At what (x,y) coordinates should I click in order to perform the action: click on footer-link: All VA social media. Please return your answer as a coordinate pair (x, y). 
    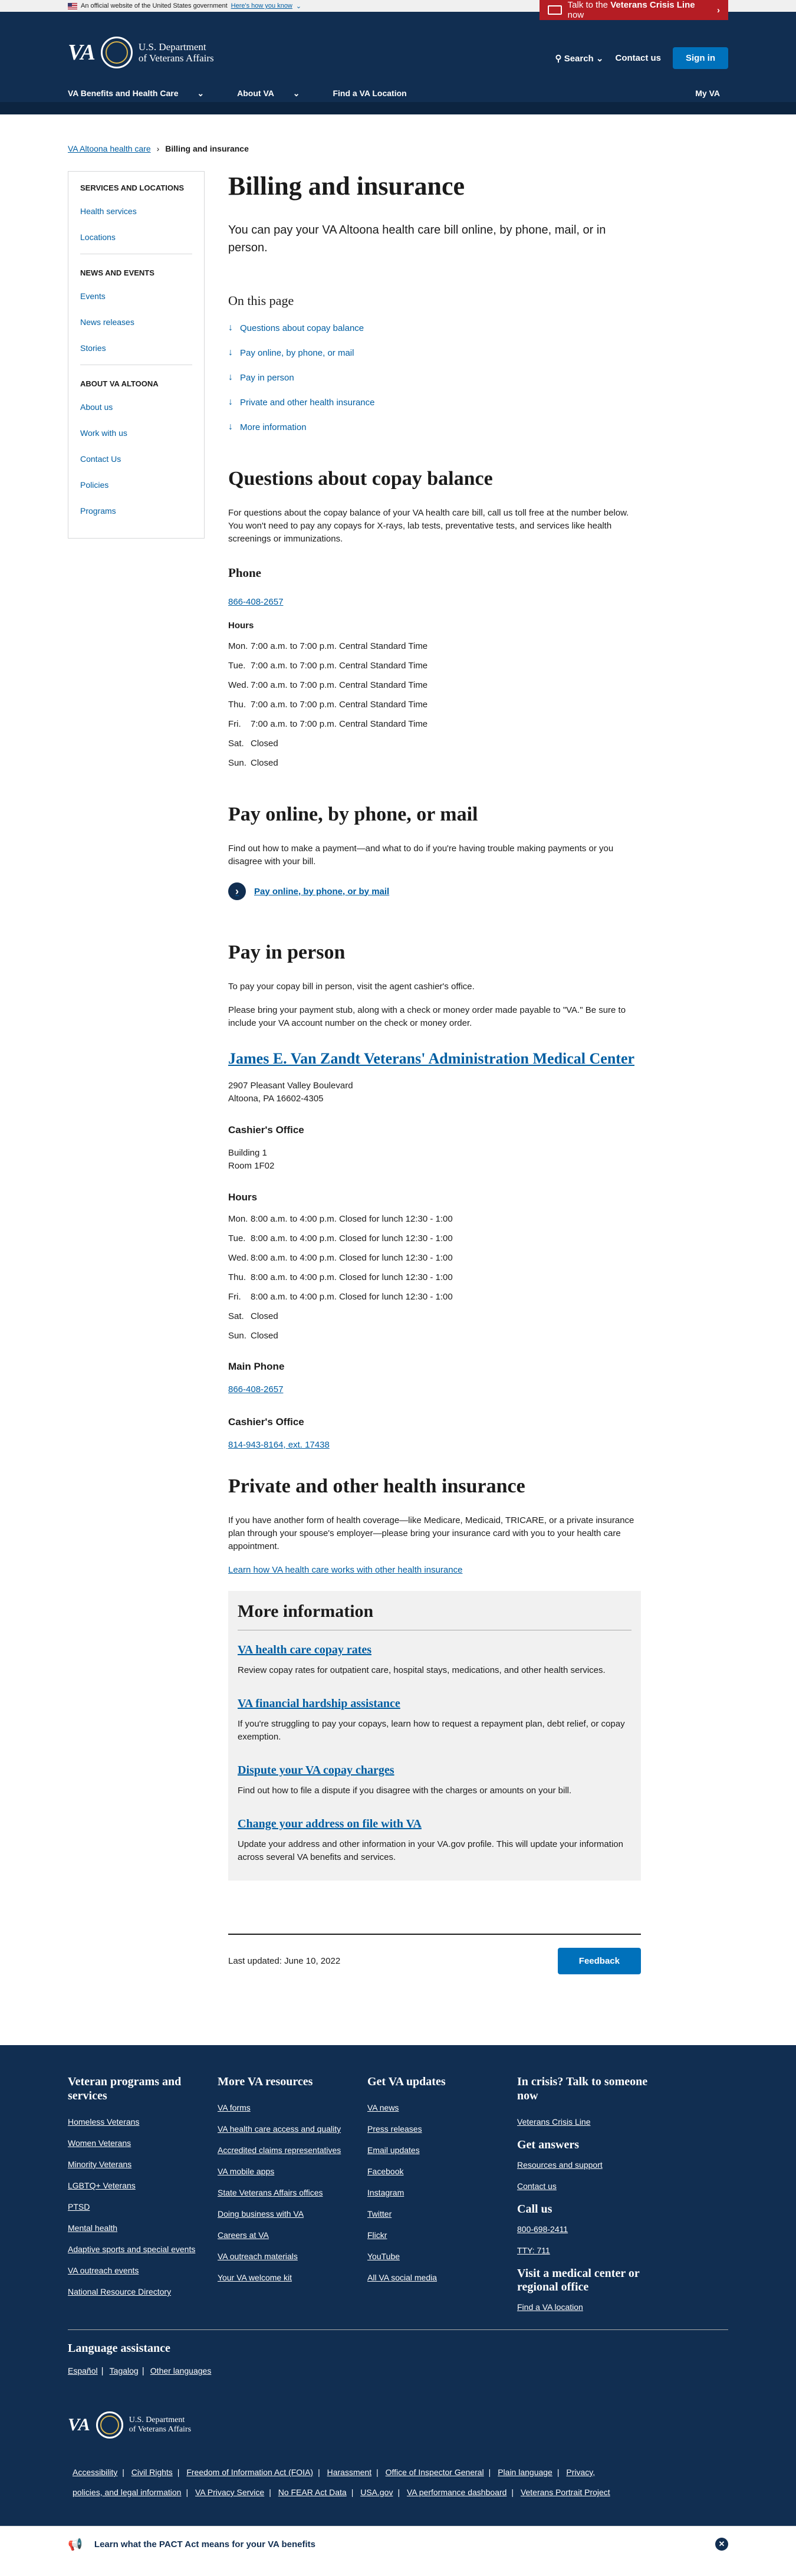
    Looking at the image, I should click on (442, 2277).